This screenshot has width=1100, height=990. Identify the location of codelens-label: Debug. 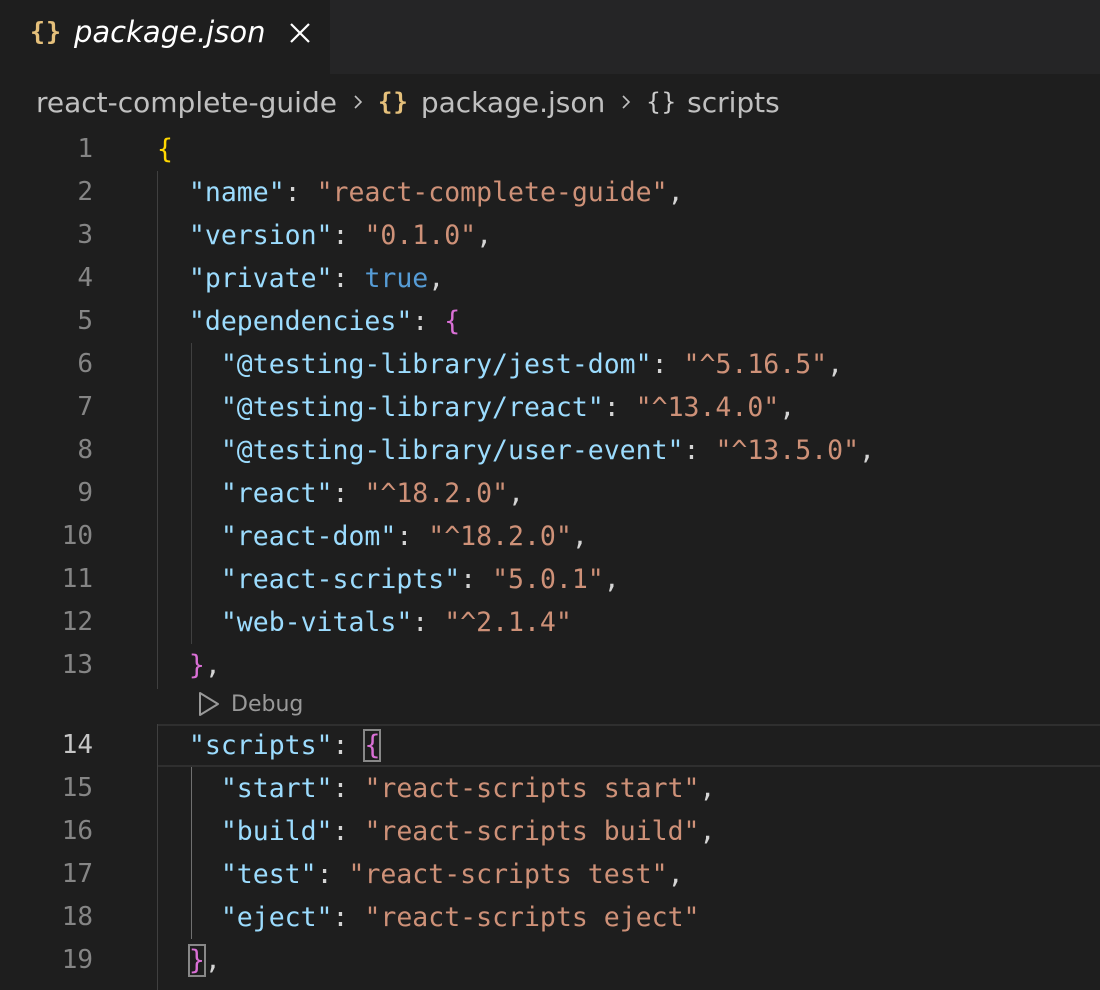
(267, 704).